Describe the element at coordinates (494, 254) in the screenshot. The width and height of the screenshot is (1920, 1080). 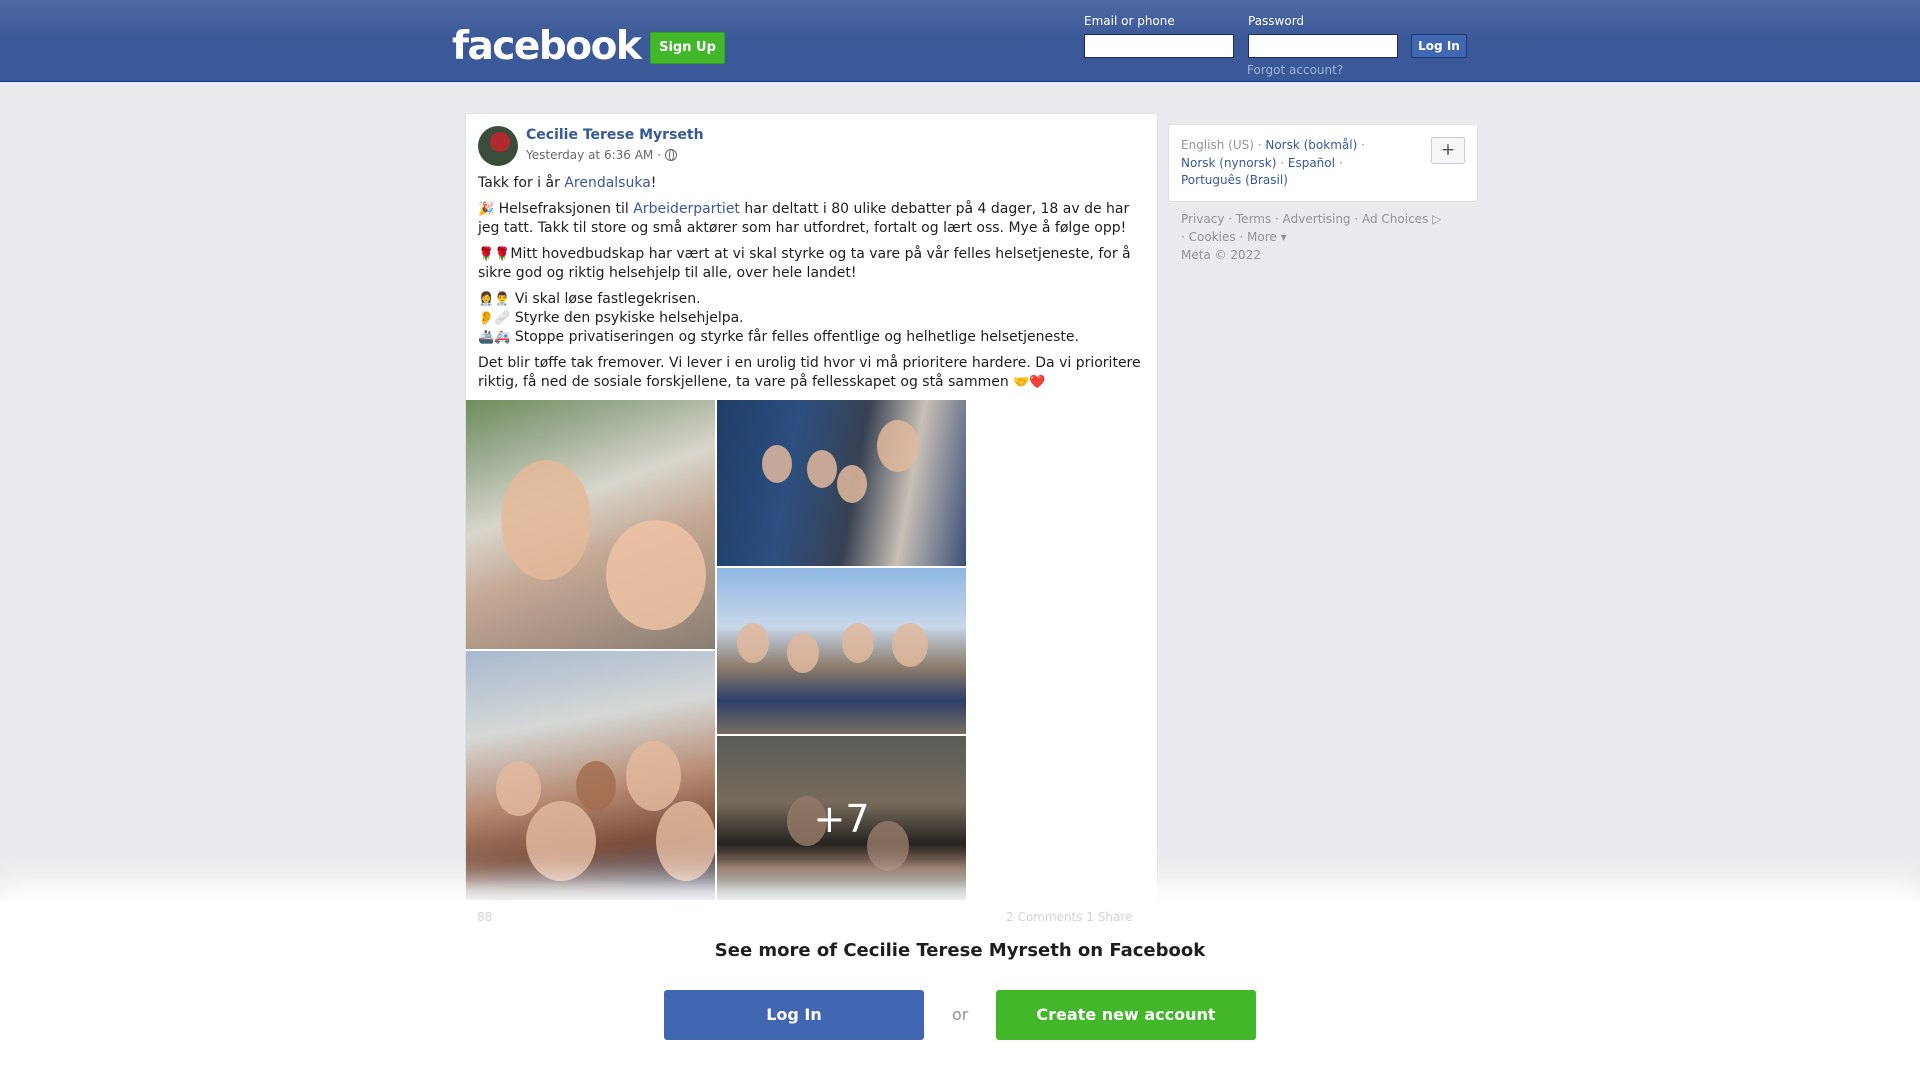
I see `rose-emoji: 🌹🌹` at that location.